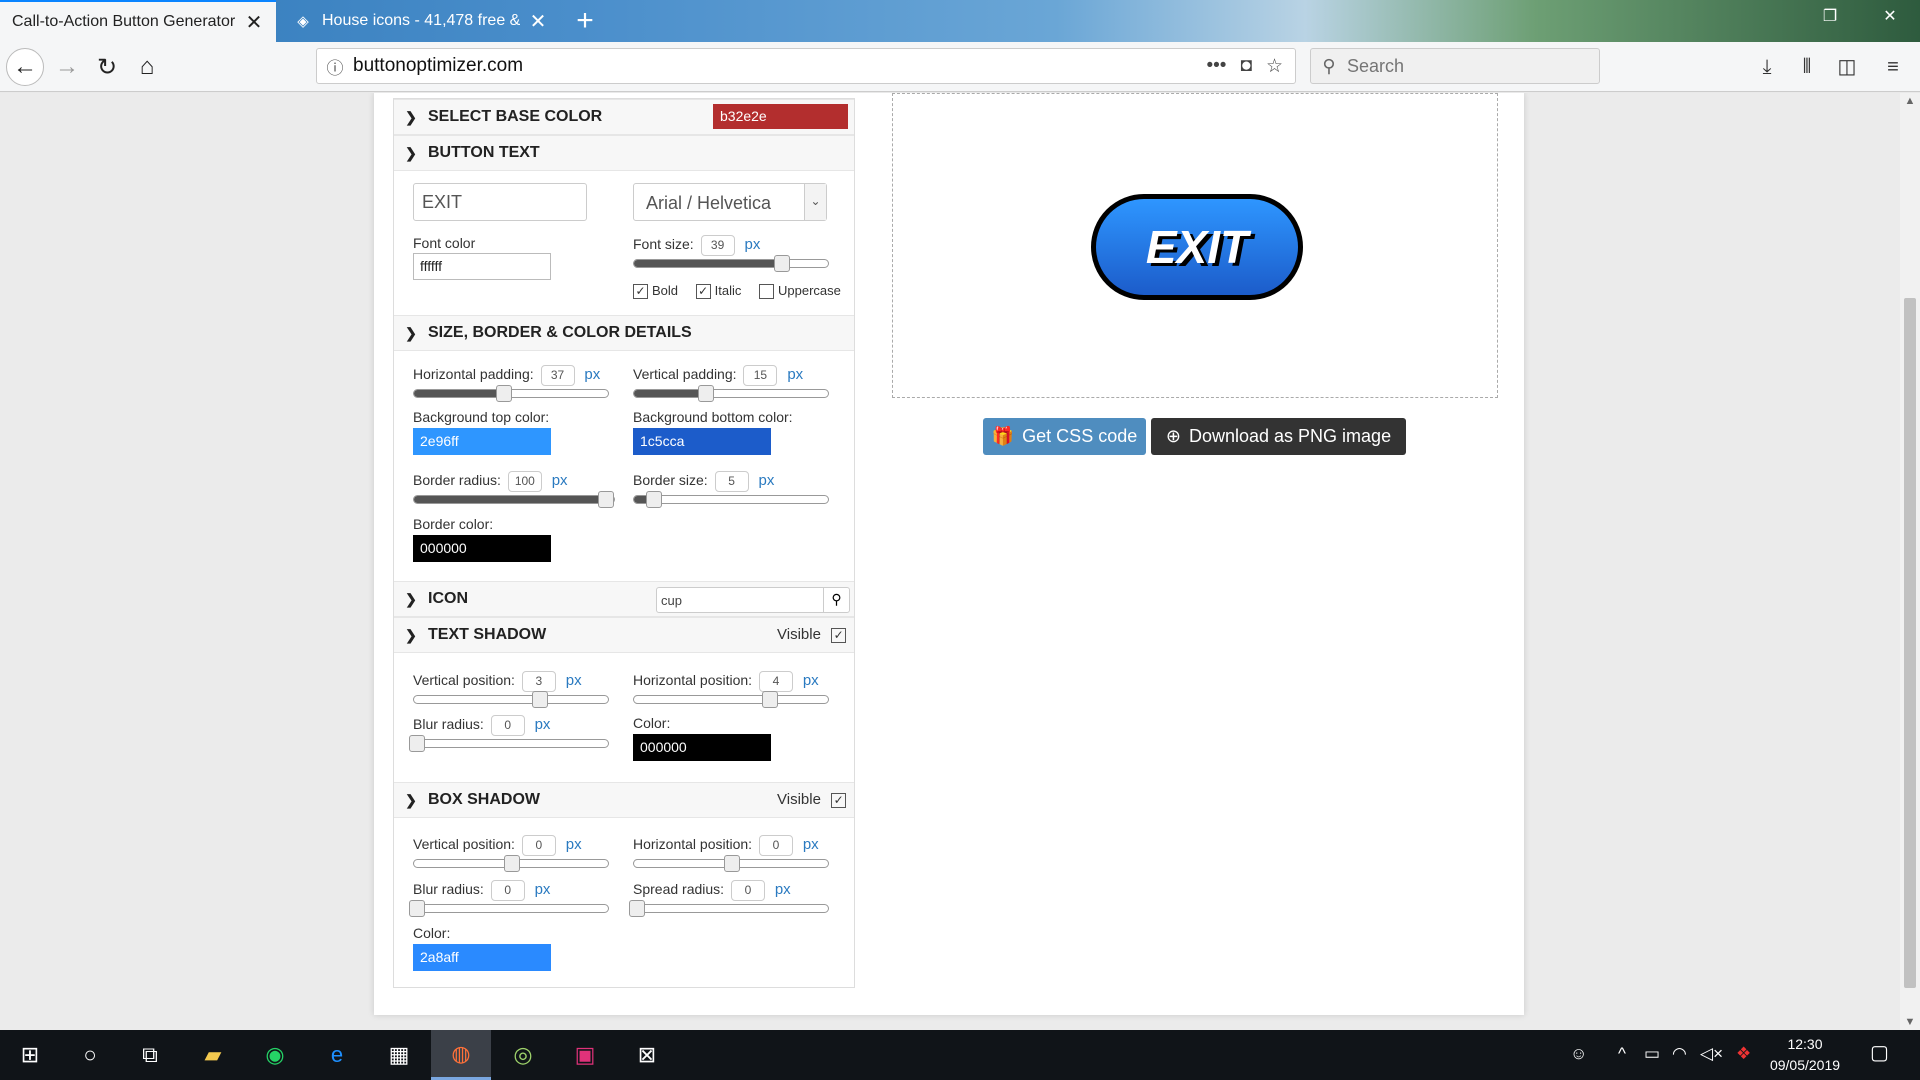  I want to click on more-actions-icon: •••, so click(1217, 66).